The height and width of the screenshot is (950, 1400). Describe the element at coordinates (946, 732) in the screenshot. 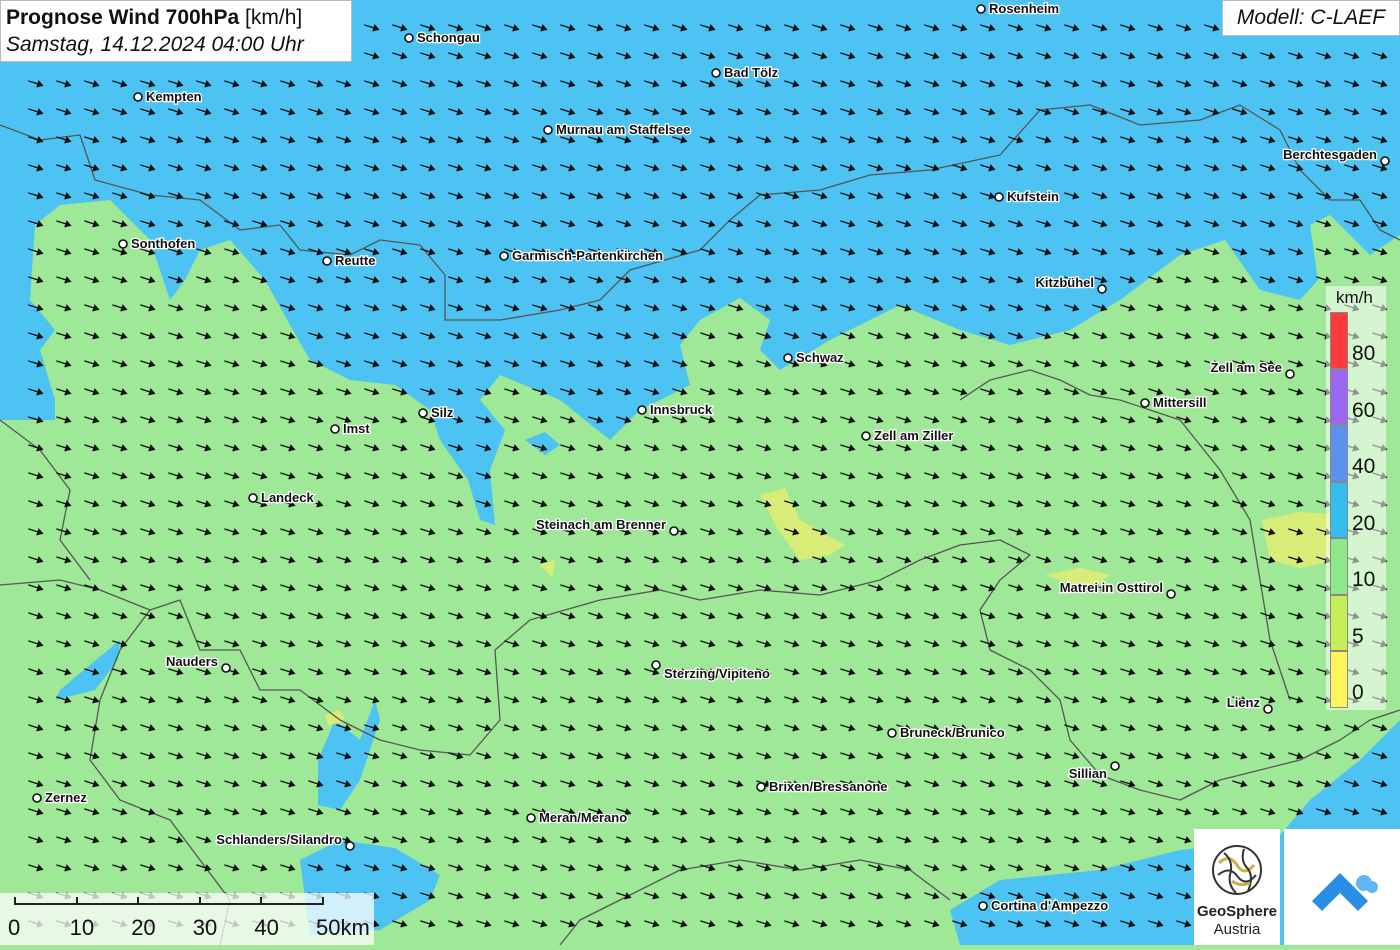

I see `city-marker: Bruneck/Brunico` at that location.